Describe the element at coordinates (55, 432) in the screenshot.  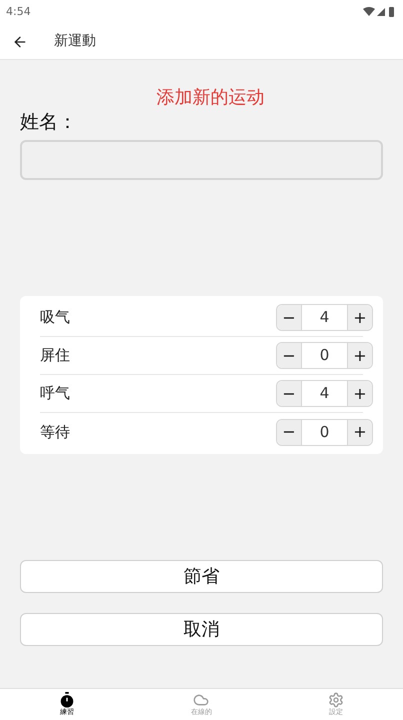
I see `phase-label: 等待` at that location.